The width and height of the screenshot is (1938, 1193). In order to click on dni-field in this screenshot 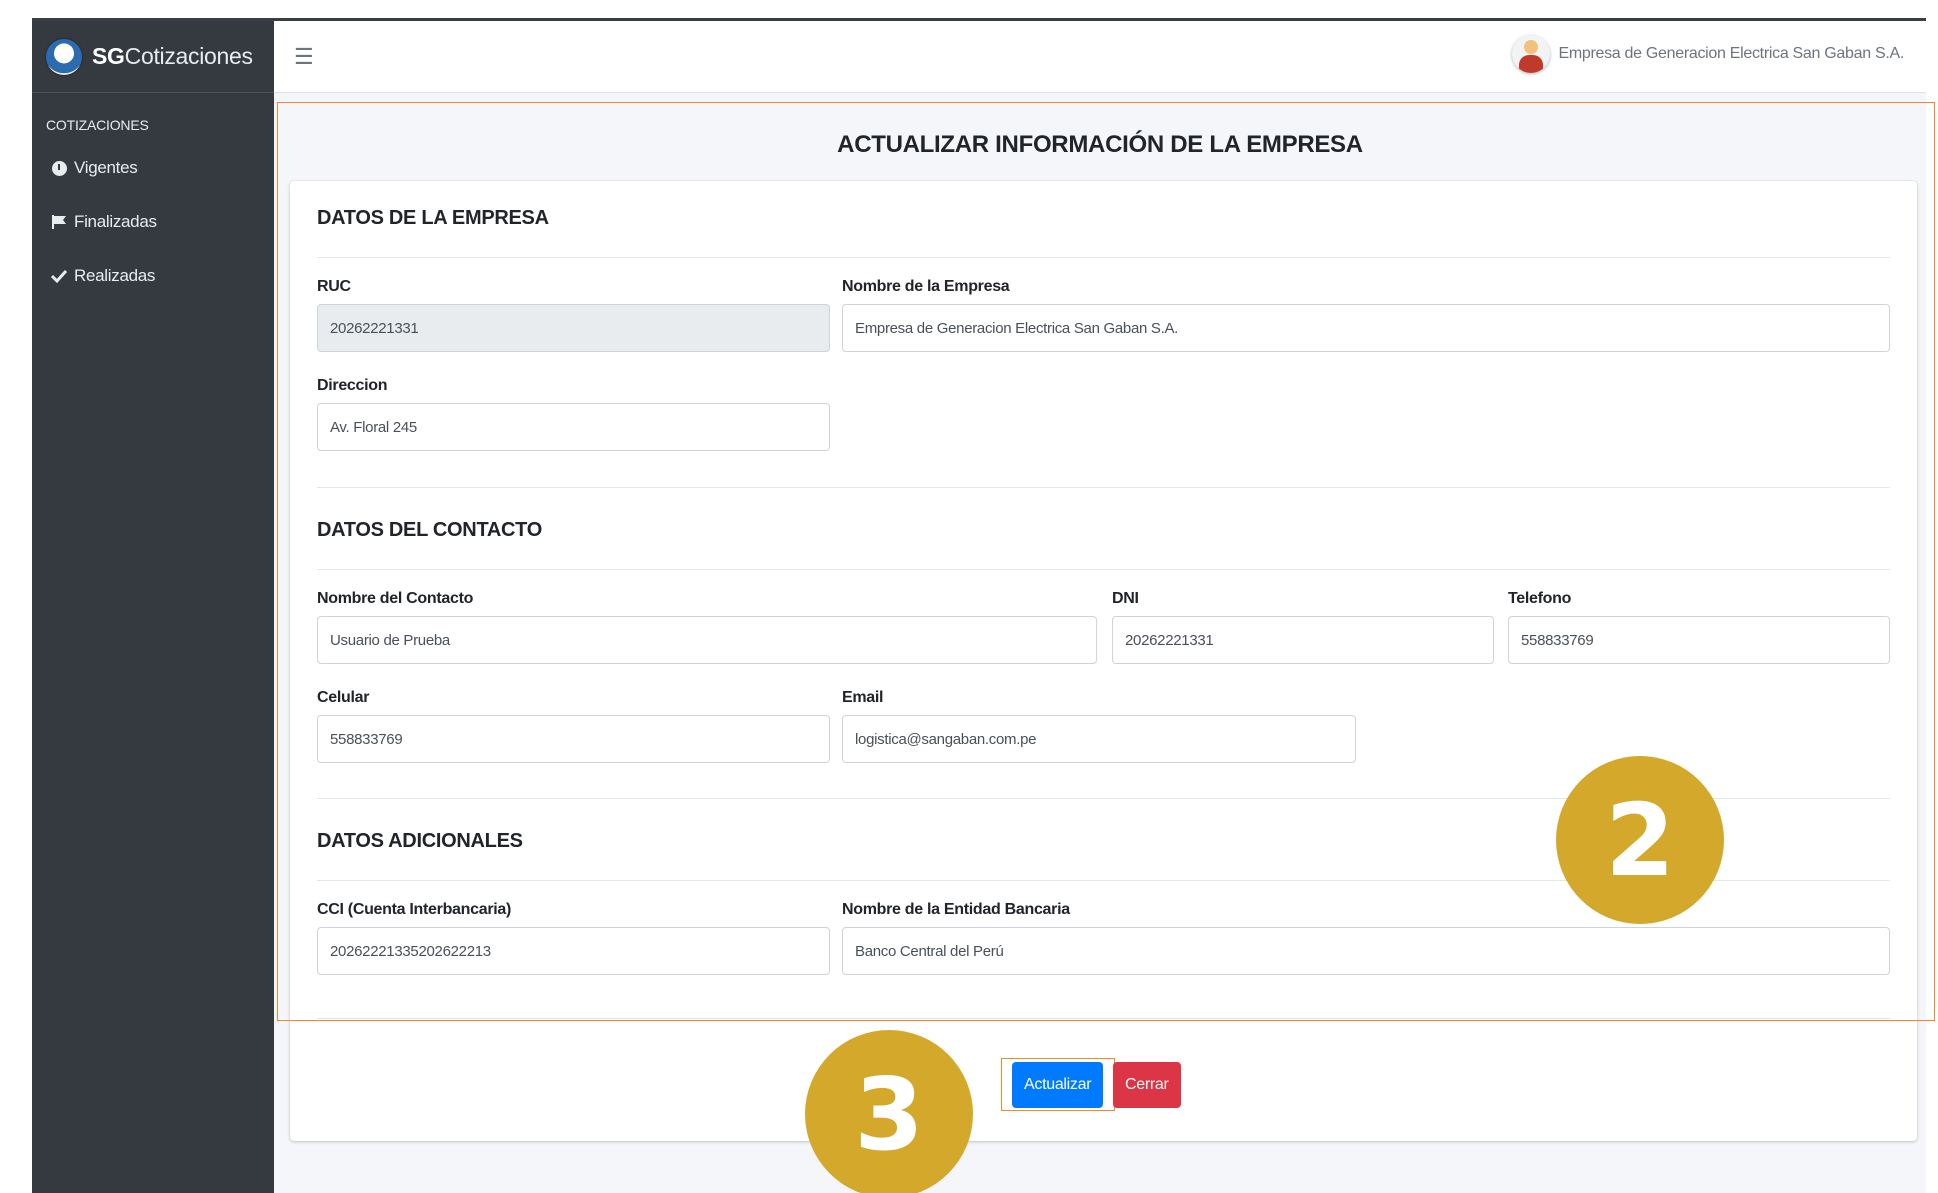, I will do `click(1303, 640)`.